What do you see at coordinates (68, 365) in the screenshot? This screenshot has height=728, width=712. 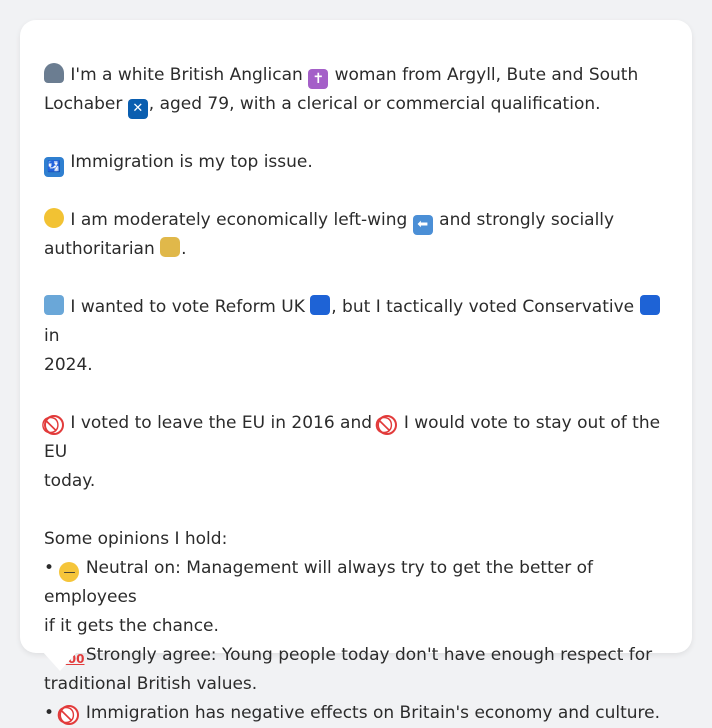 I see `vote-text-d: 2024.` at bounding box center [68, 365].